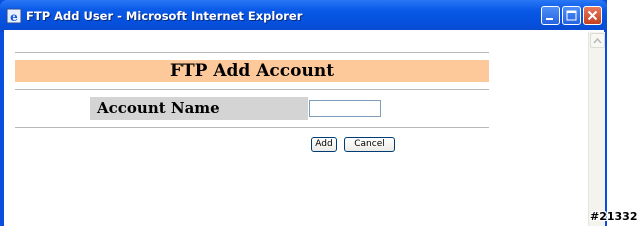  I want to click on account-name-input, so click(345, 108).